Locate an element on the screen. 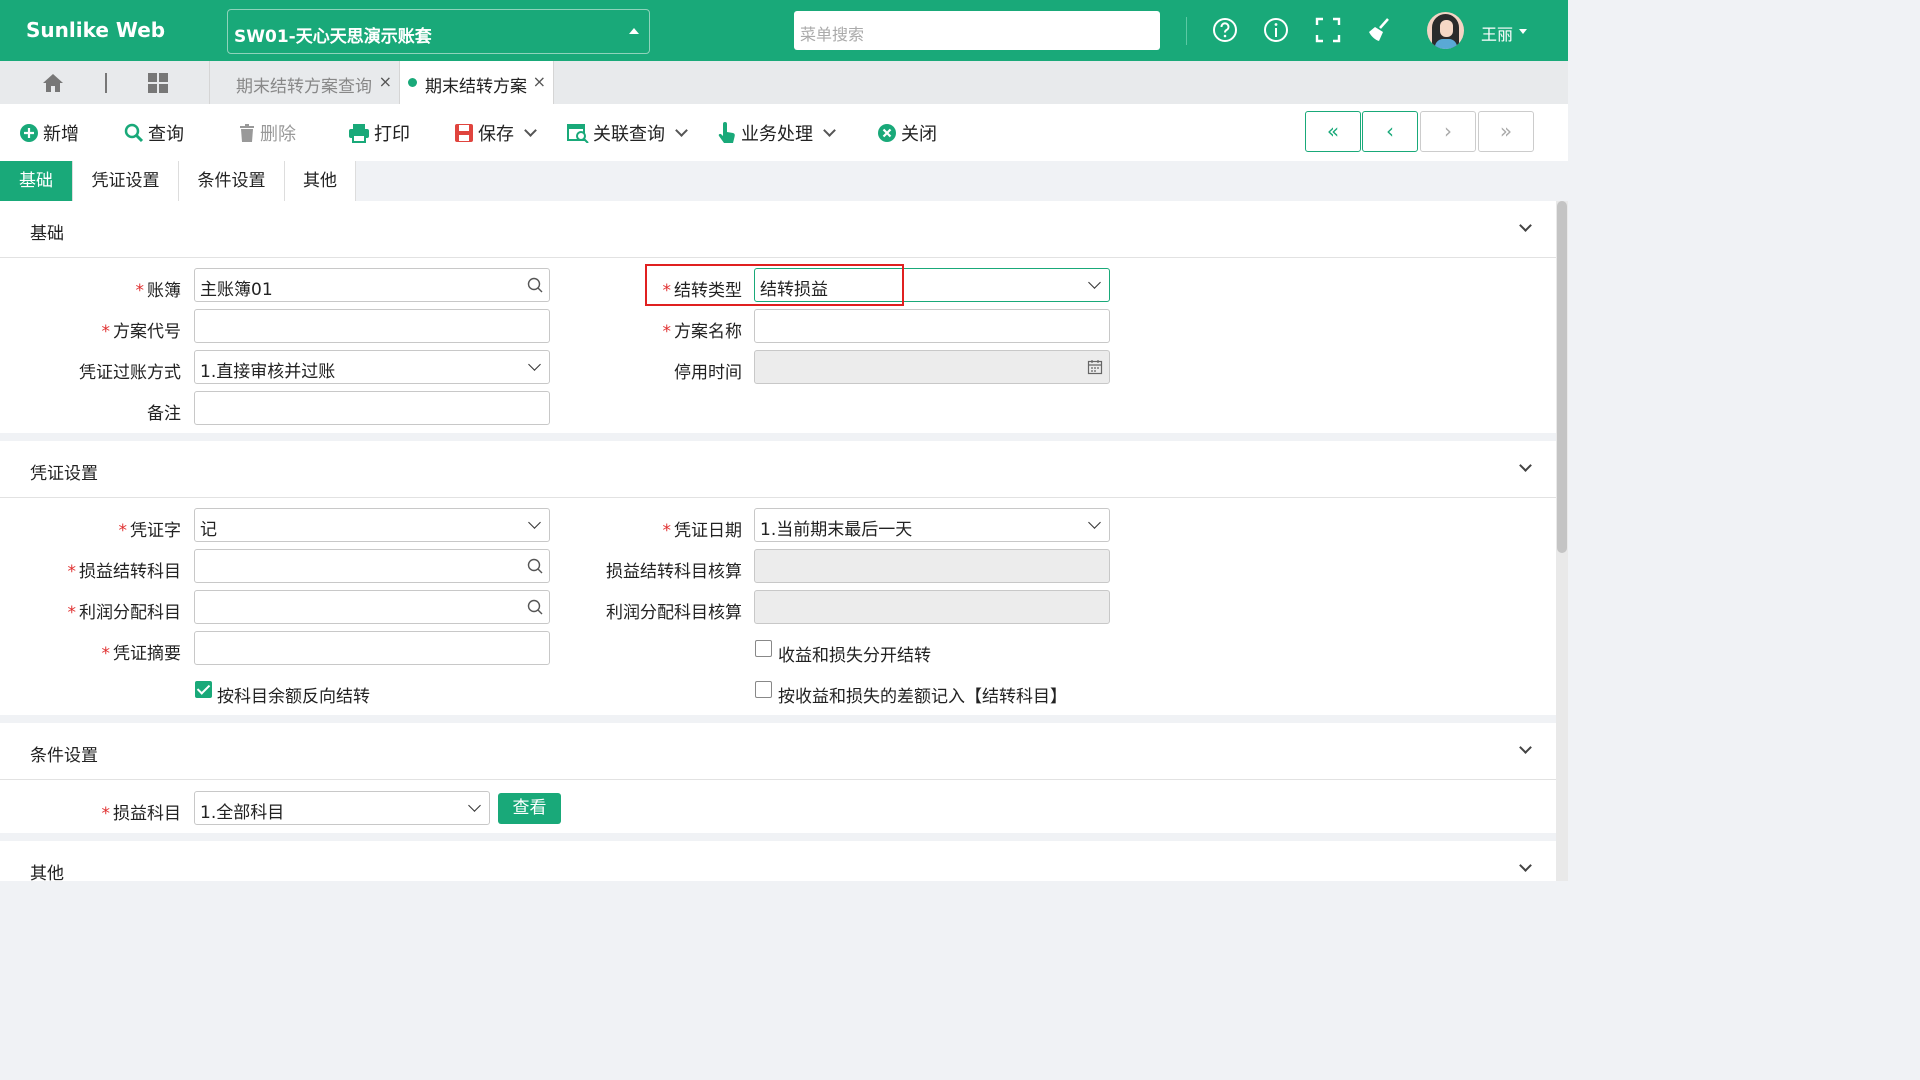  section-header: 条件设置 is located at coordinates (778, 751).